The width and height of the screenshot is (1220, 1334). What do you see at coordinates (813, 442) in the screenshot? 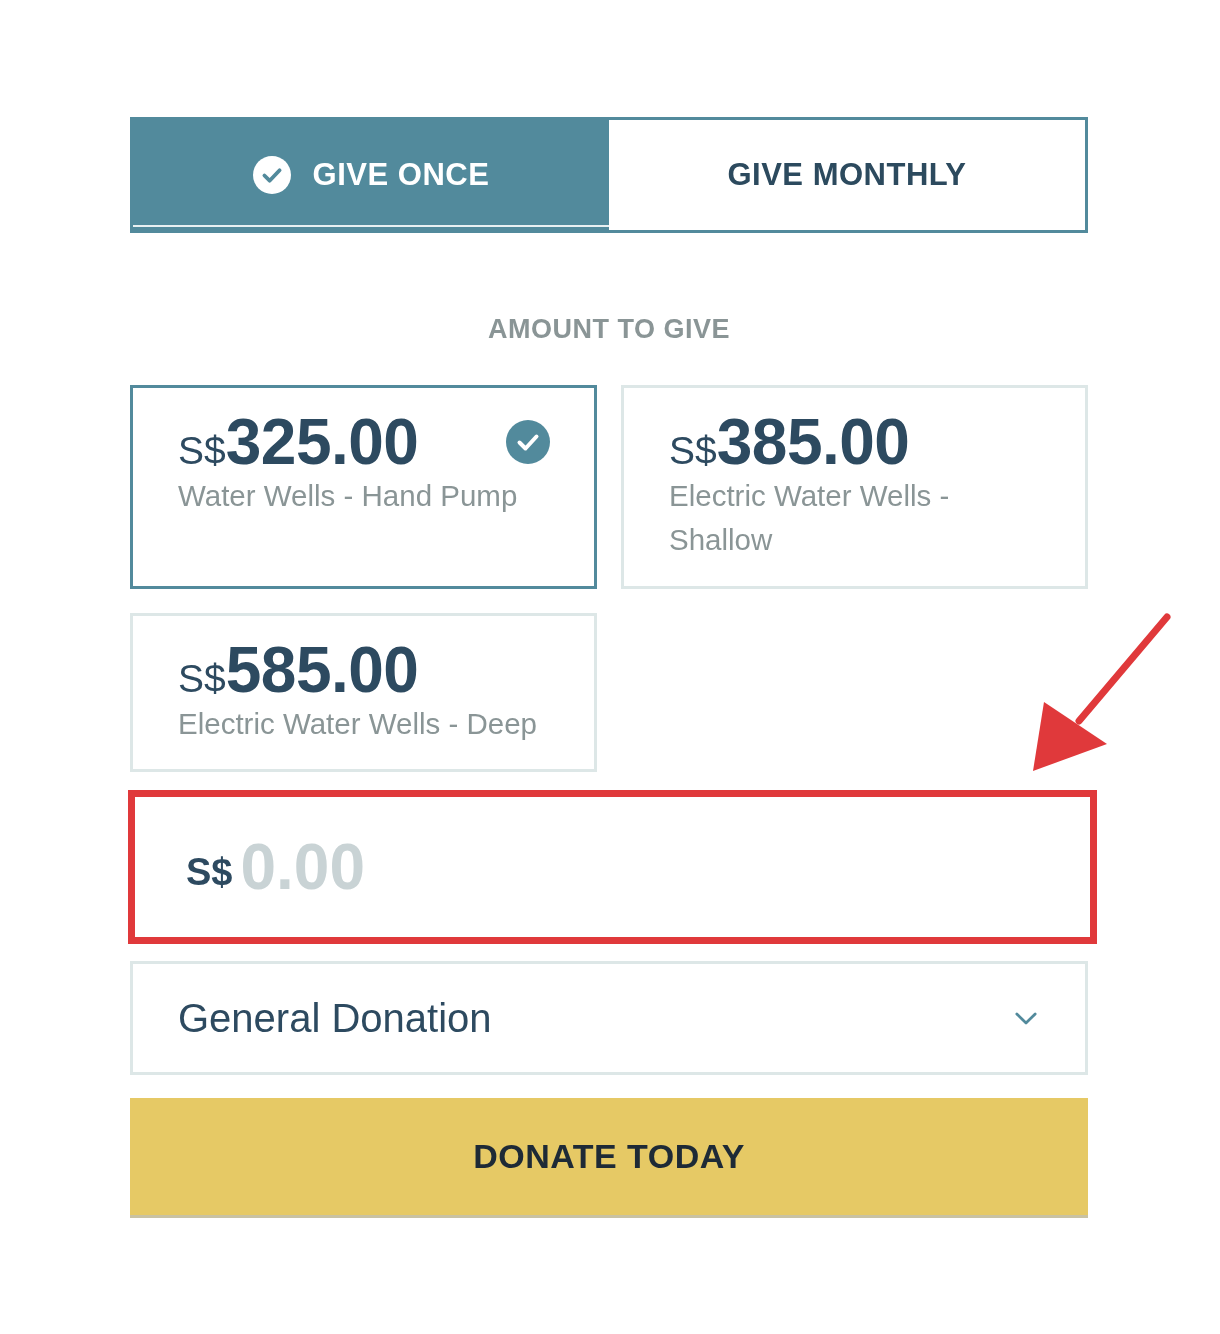
I see `amount-value: 385.00` at bounding box center [813, 442].